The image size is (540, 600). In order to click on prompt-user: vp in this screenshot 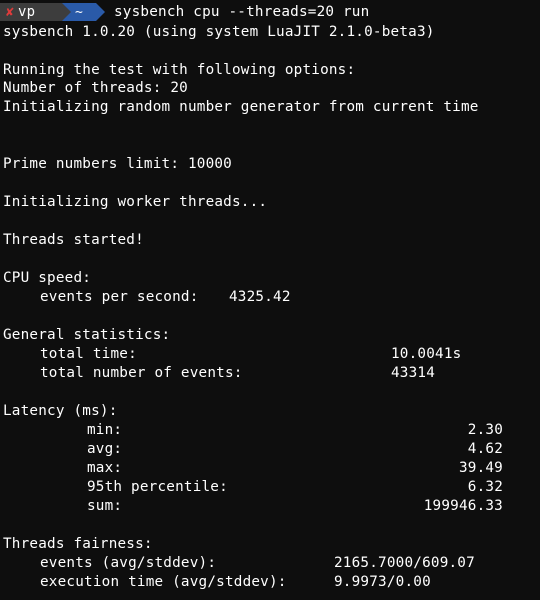, I will do `click(27, 12)`.